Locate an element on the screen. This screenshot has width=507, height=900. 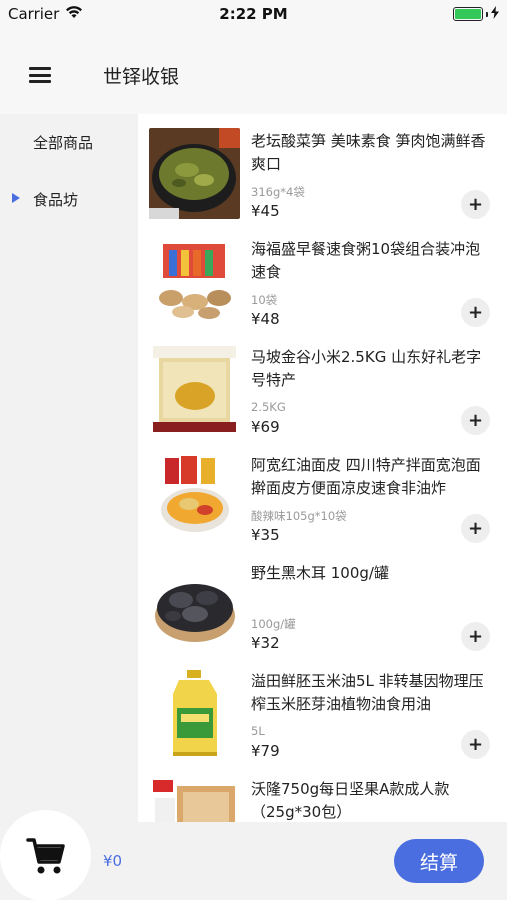
product-spec: 2.5KG is located at coordinates (268, 407).